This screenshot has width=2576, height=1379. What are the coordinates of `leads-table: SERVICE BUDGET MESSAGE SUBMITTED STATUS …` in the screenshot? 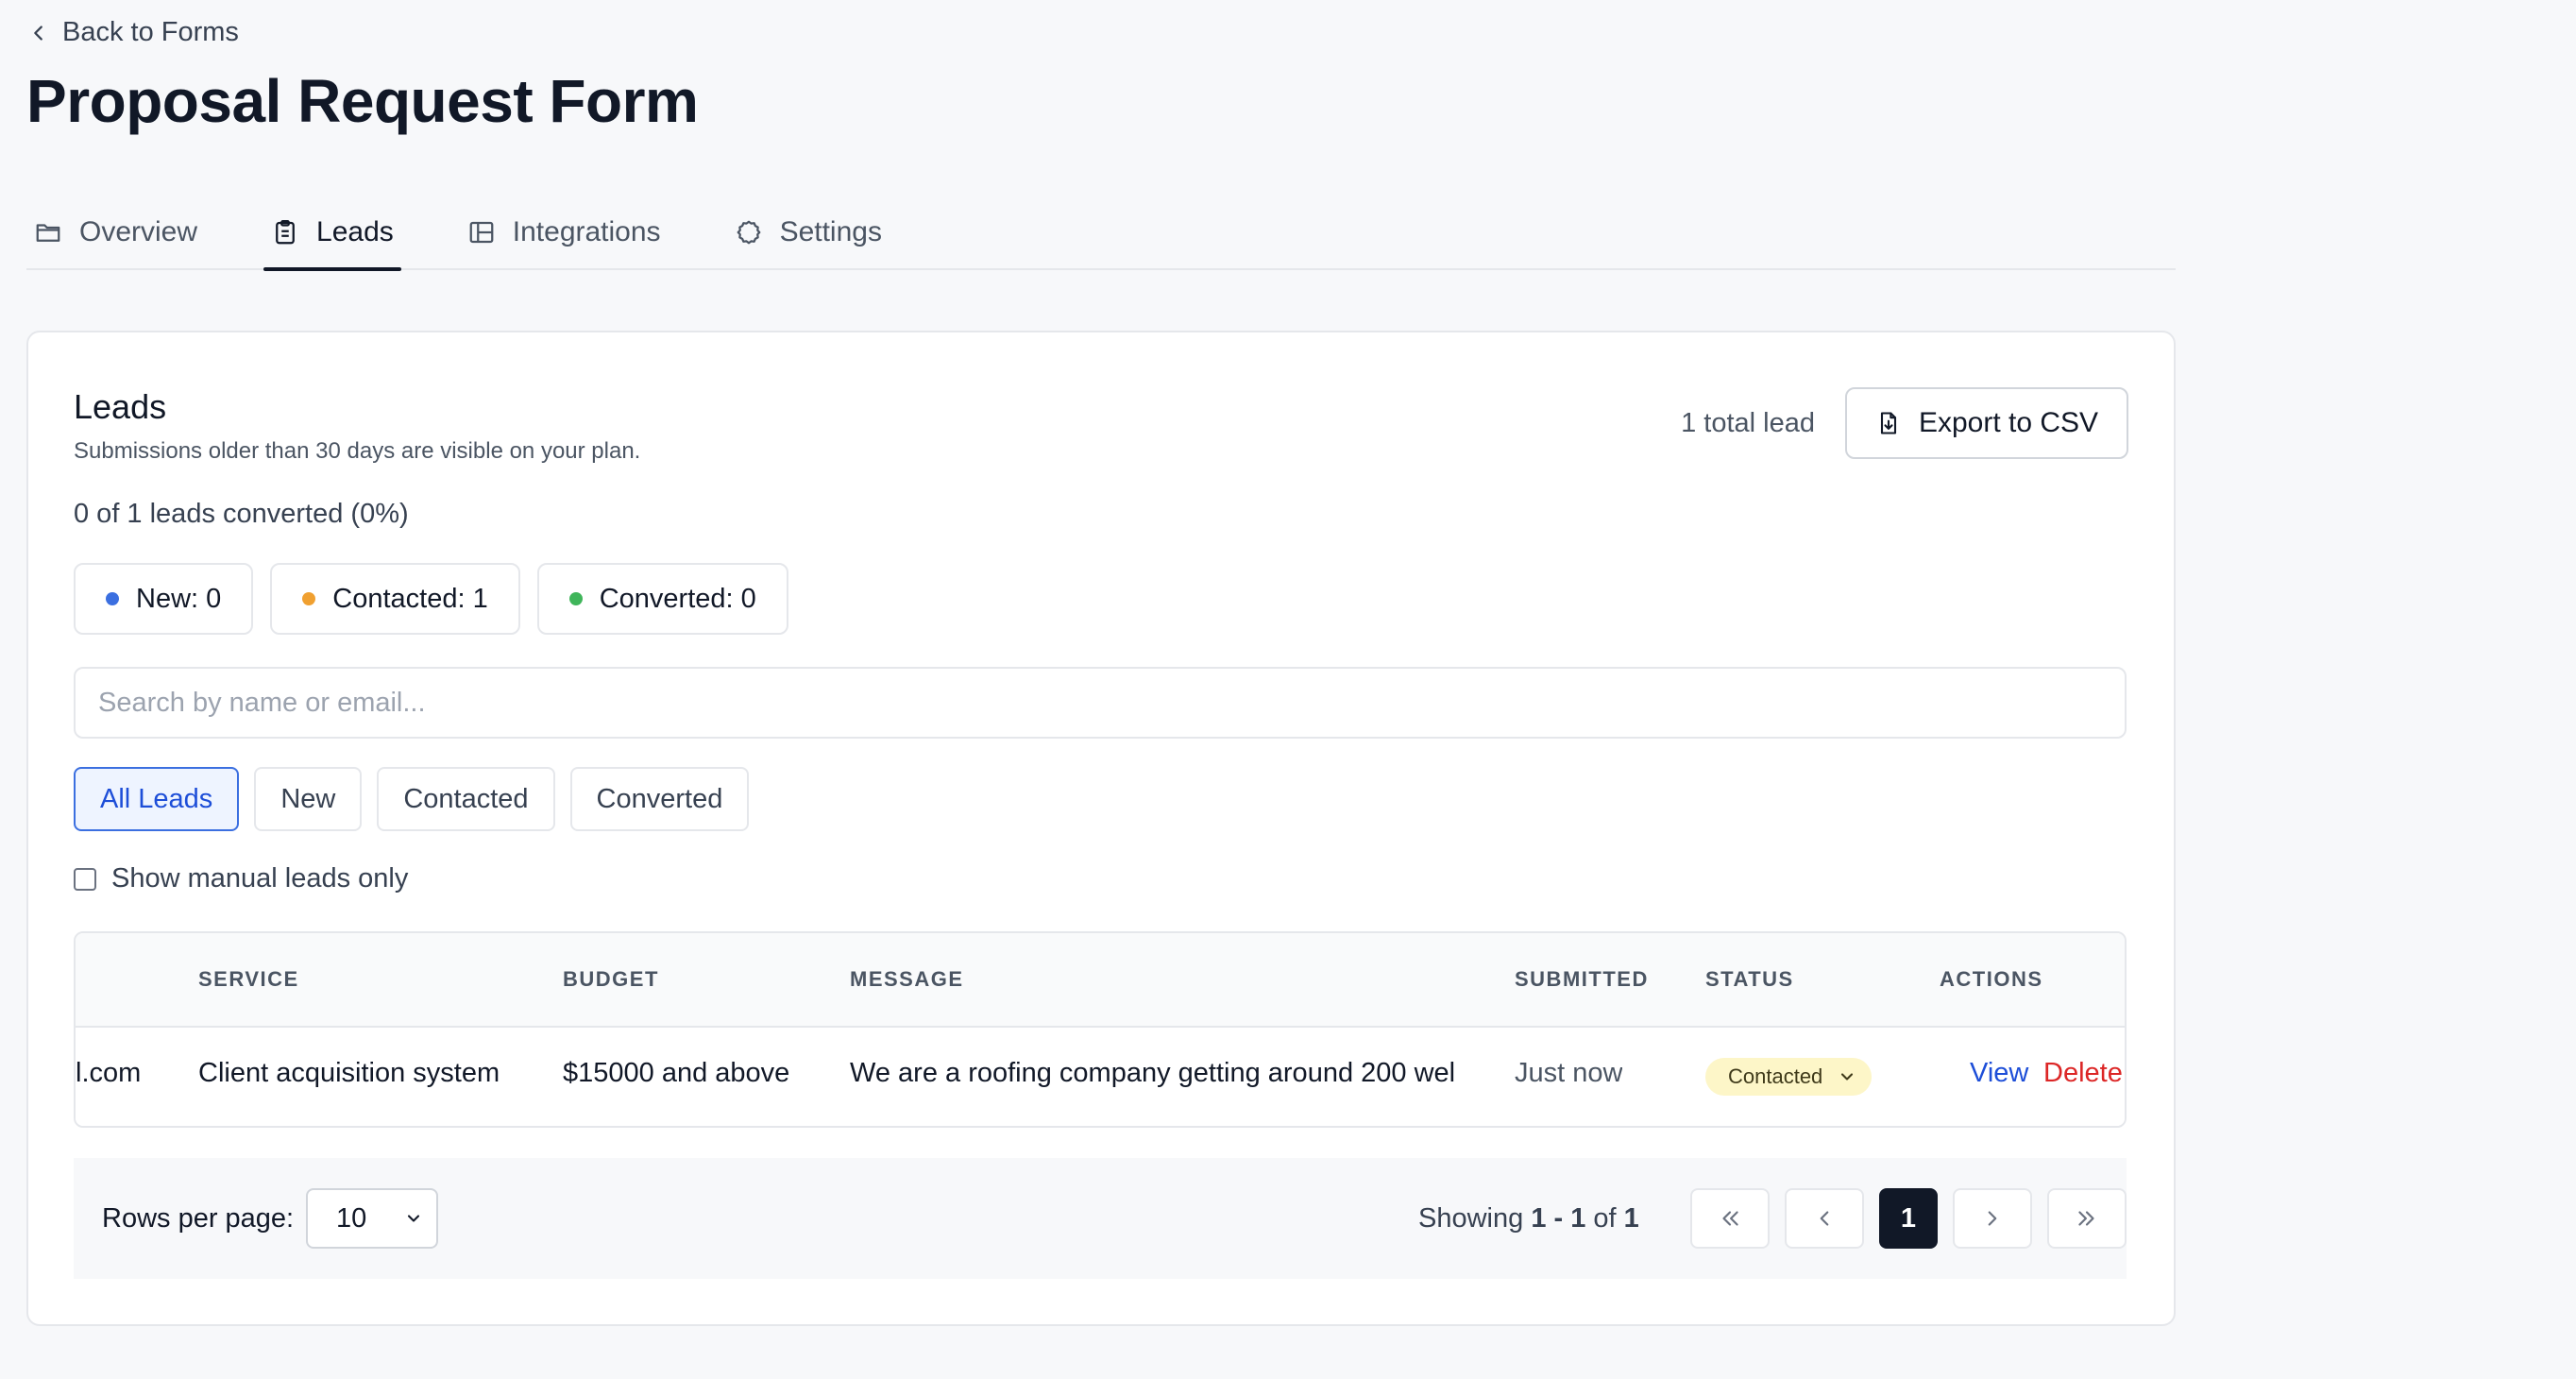 It's located at (1100, 1030).